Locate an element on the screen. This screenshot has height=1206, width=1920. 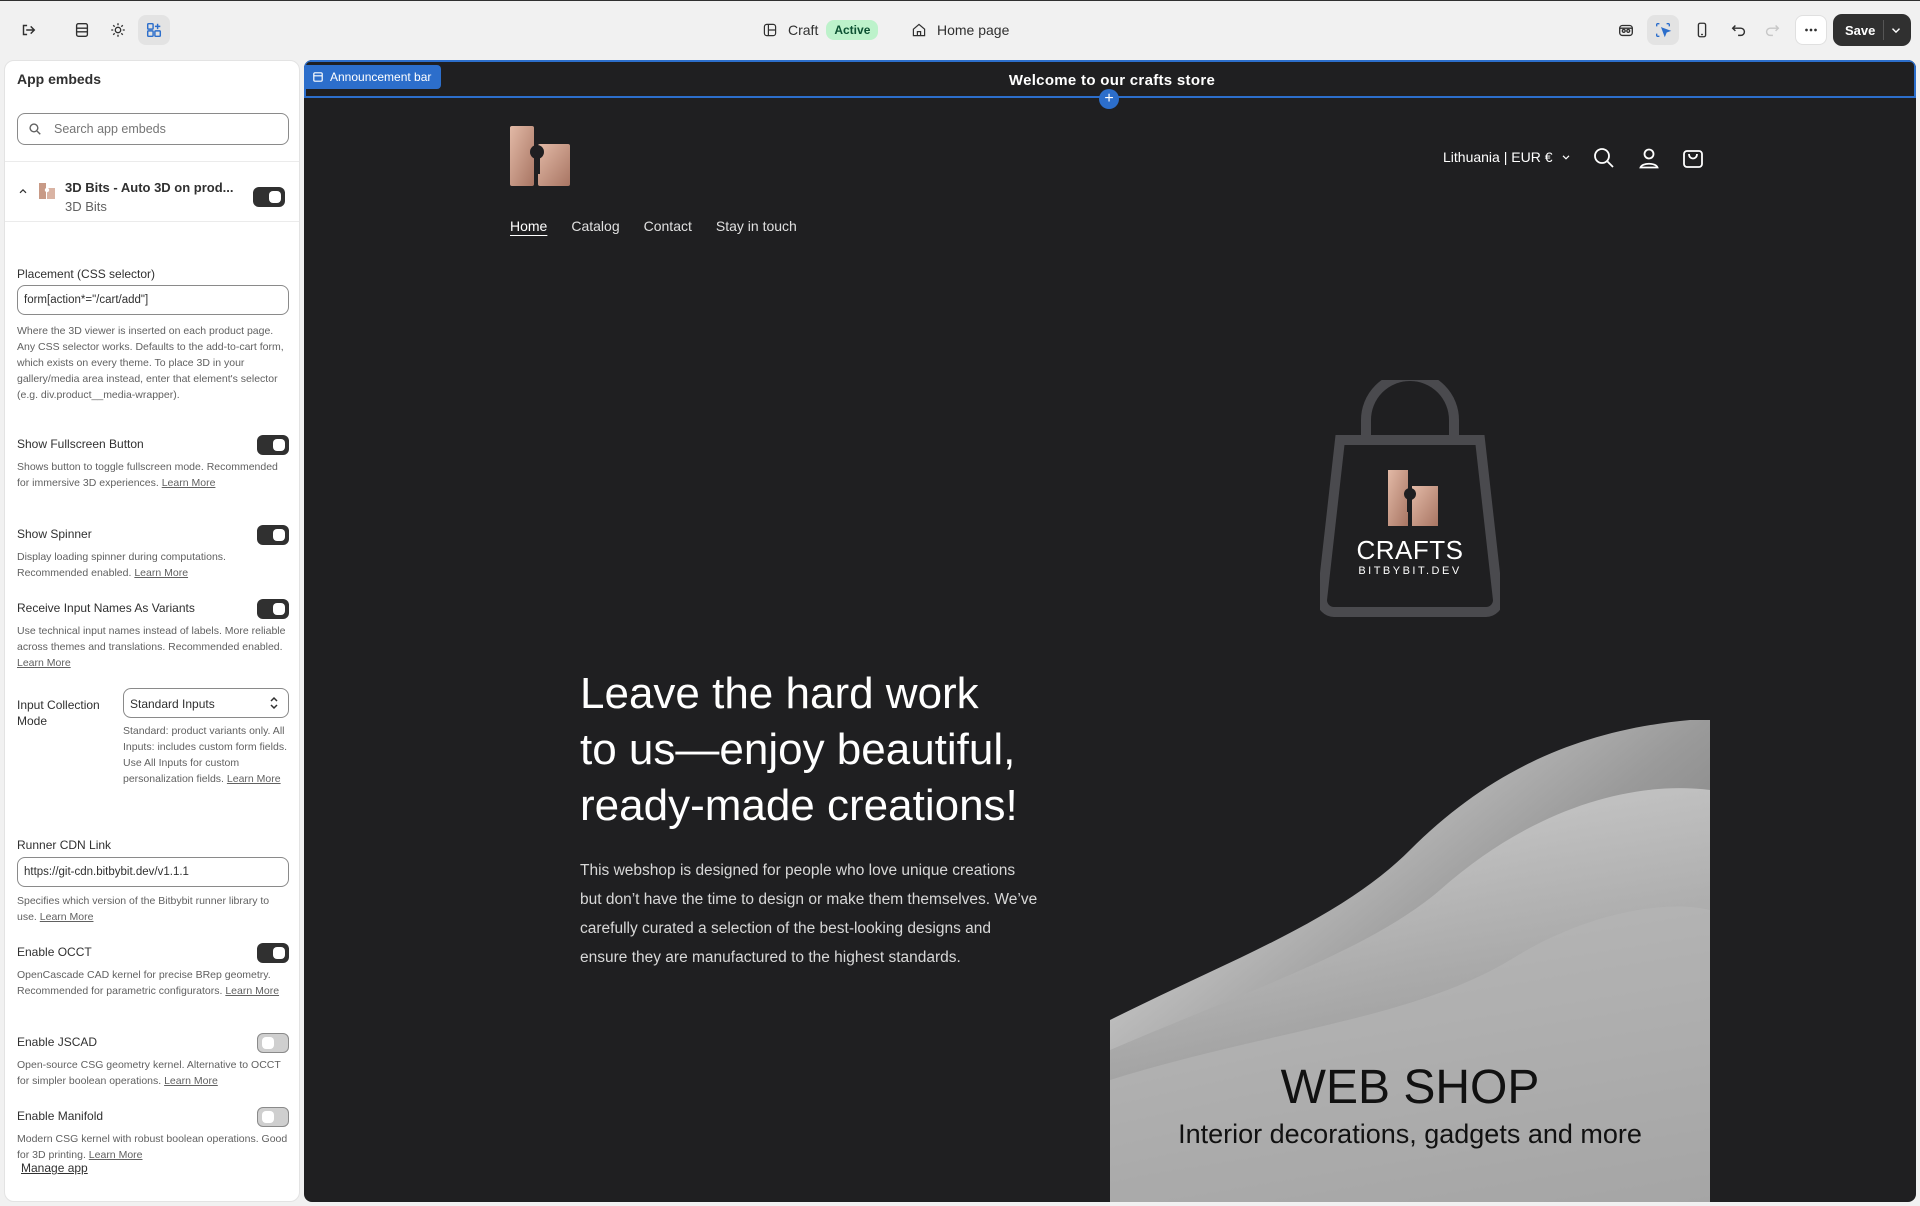
theme-settings-button is located at coordinates (118, 30).